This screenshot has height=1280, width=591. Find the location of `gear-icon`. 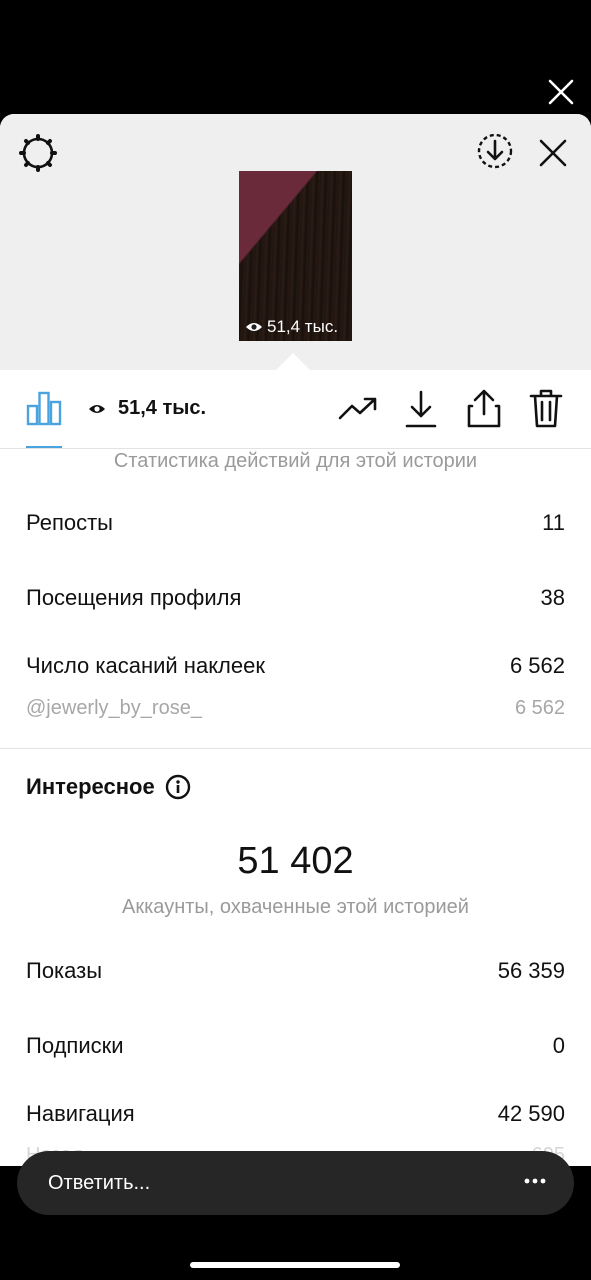

gear-icon is located at coordinates (38, 153).